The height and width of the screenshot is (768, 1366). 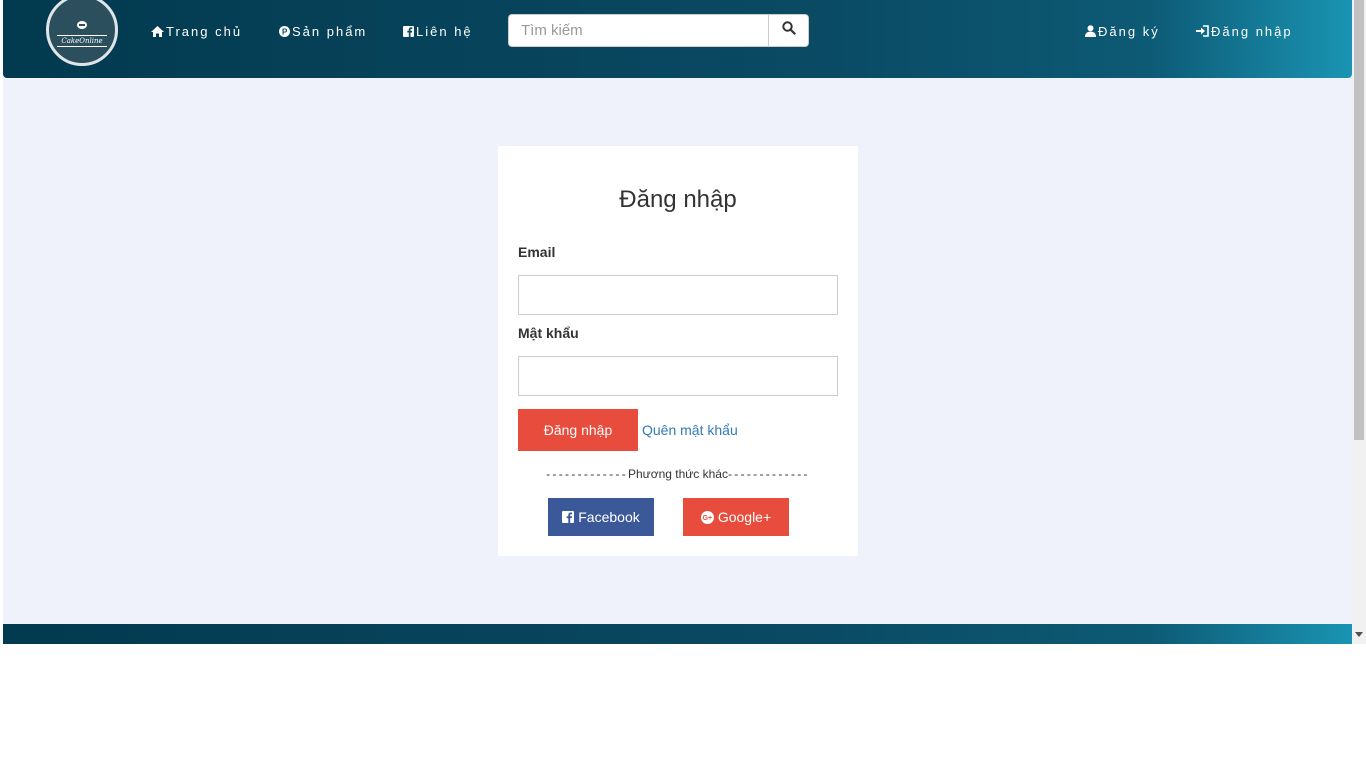 I want to click on nav-item-contact: Liên hệ, so click(x=438, y=31).